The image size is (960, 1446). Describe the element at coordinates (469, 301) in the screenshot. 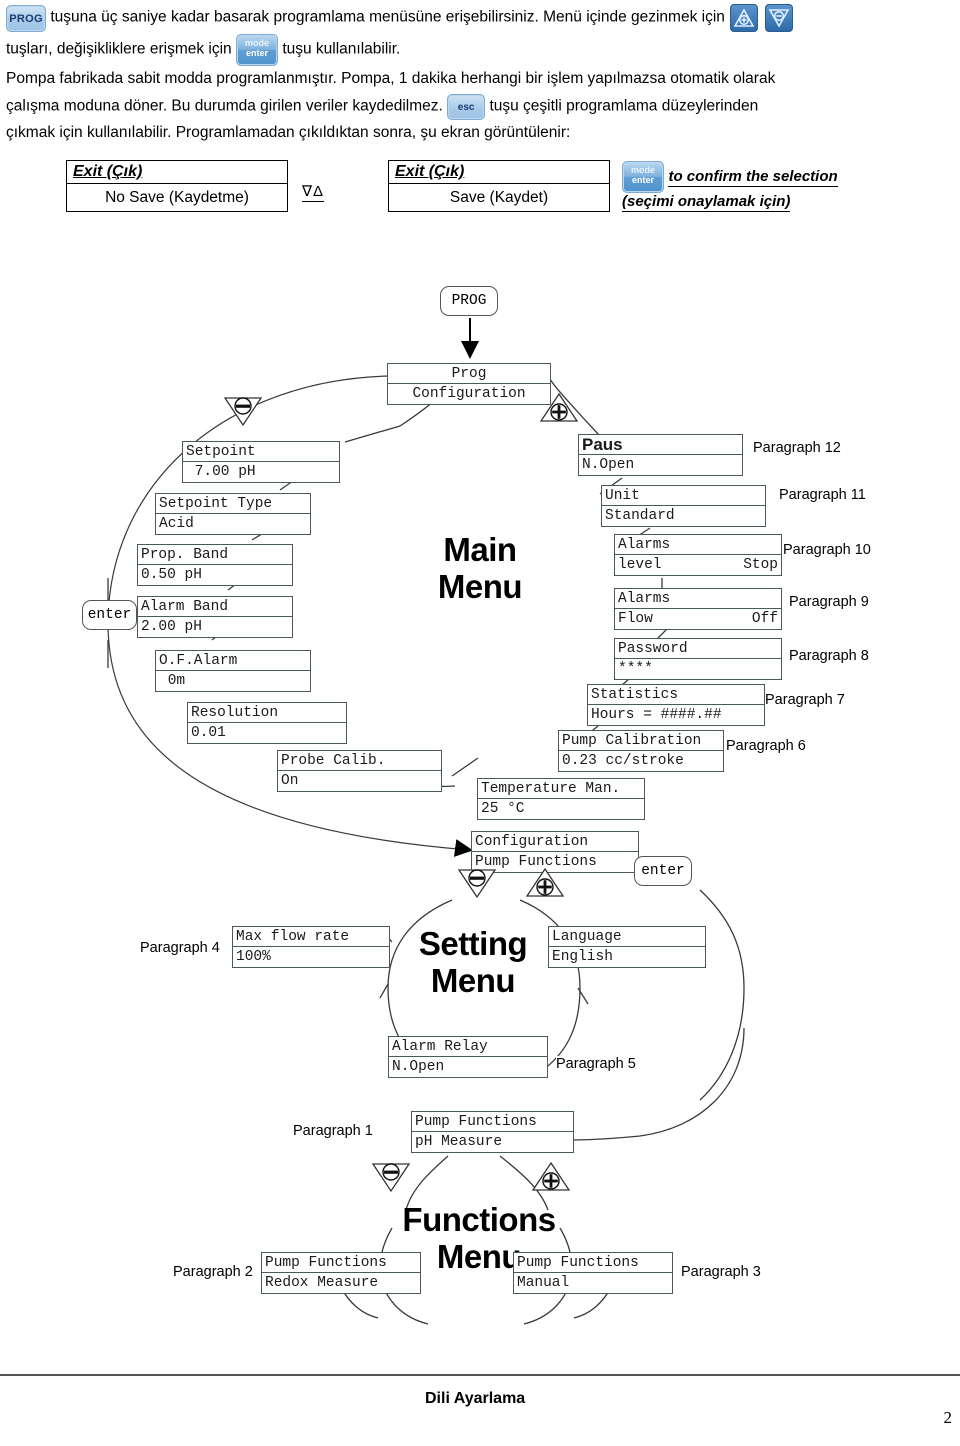

I see `prog-button: PROG` at that location.